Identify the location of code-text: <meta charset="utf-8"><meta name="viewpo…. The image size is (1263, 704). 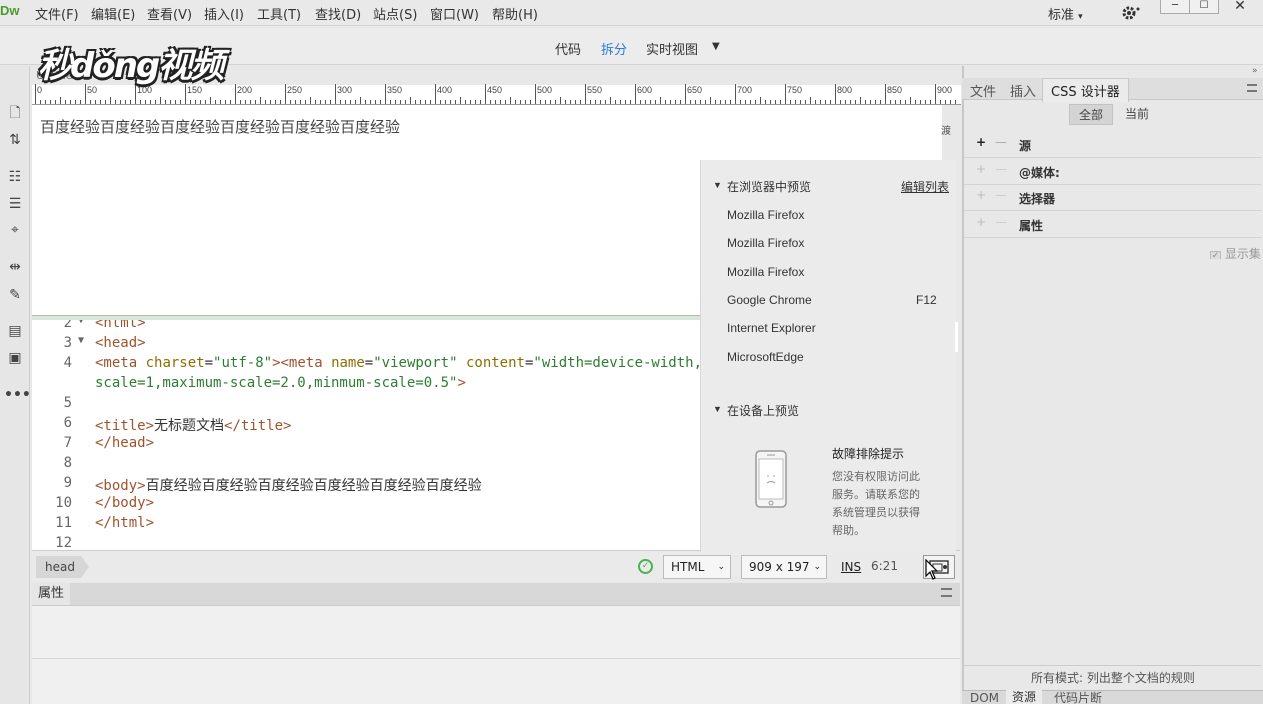
(397, 363).